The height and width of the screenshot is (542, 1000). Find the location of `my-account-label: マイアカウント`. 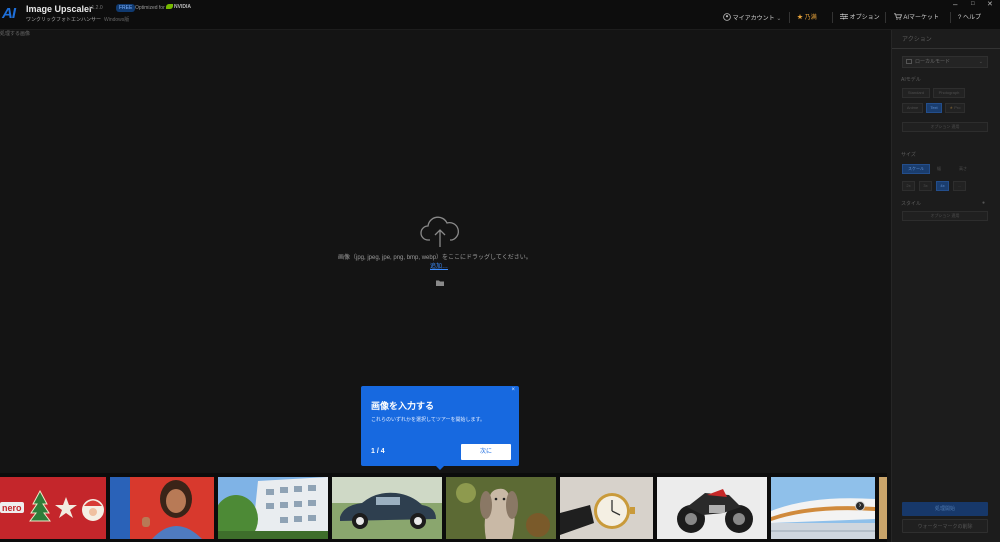

my-account-label: マイアカウント is located at coordinates (753, 19).